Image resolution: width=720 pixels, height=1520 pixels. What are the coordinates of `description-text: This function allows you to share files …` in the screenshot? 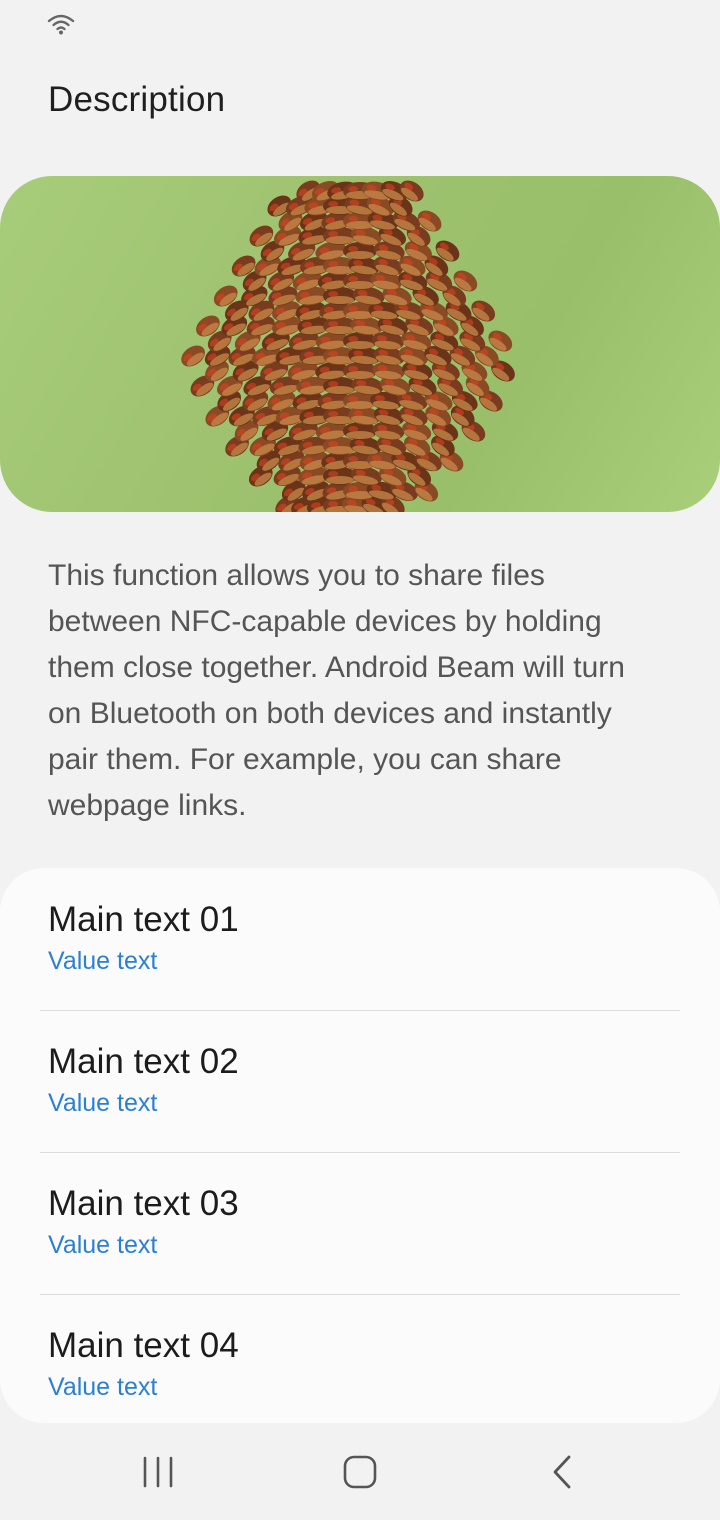 It's located at (336, 690).